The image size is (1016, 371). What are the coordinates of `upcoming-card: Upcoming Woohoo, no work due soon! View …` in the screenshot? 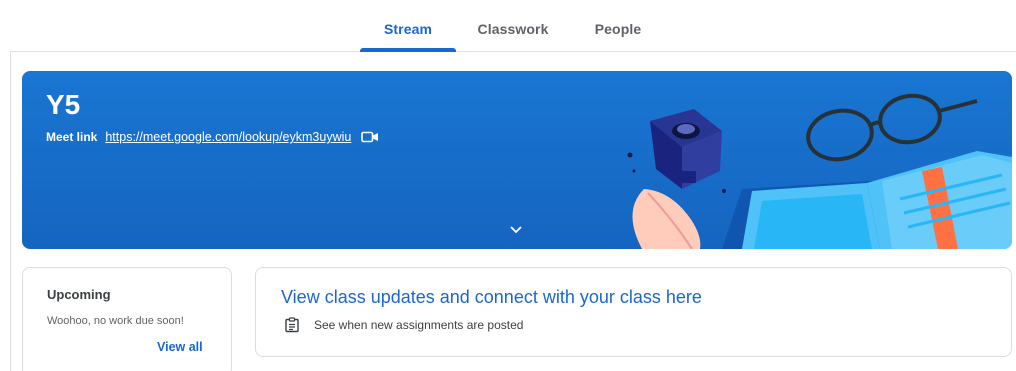 It's located at (127, 319).